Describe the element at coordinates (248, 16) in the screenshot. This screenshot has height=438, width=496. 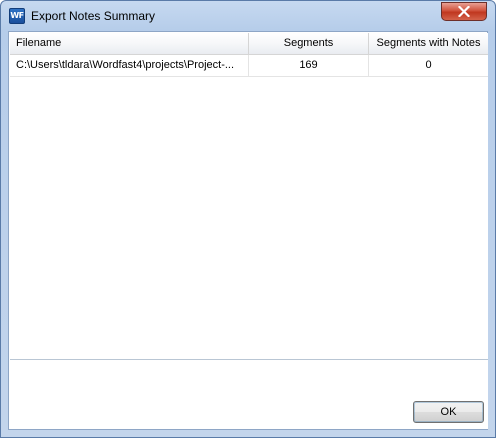
I see `title-bar: WF Export Notes Summary` at that location.